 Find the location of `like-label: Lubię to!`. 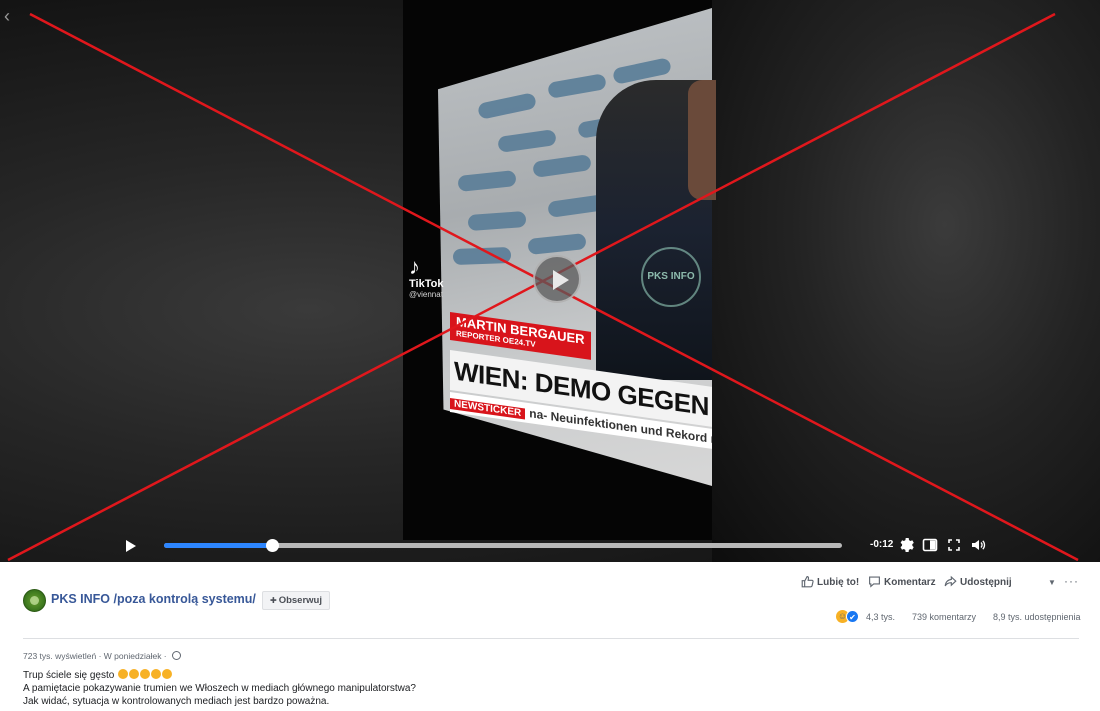

like-label: Lubię to! is located at coordinates (838, 582).